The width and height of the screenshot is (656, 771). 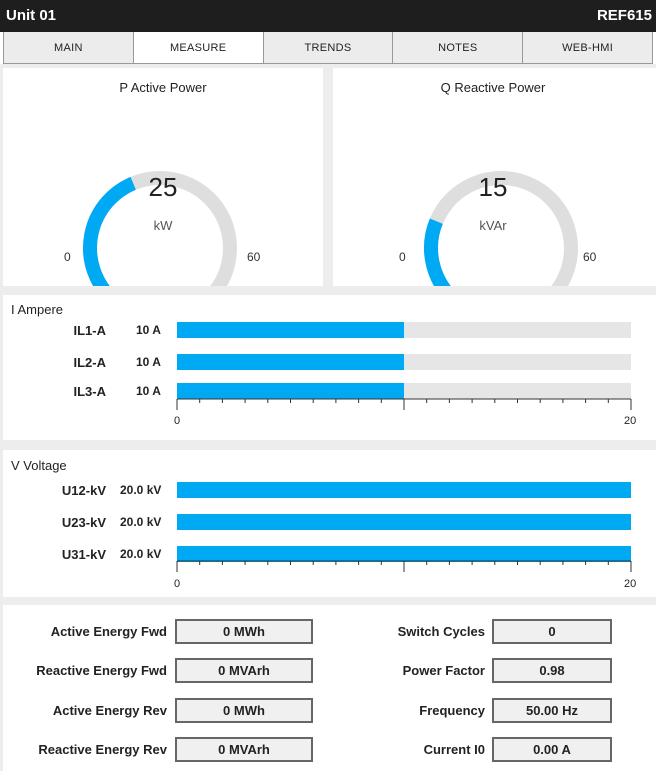 What do you see at coordinates (101, 670) in the screenshot?
I see `stat-label: Reactive Energy Fwd` at bounding box center [101, 670].